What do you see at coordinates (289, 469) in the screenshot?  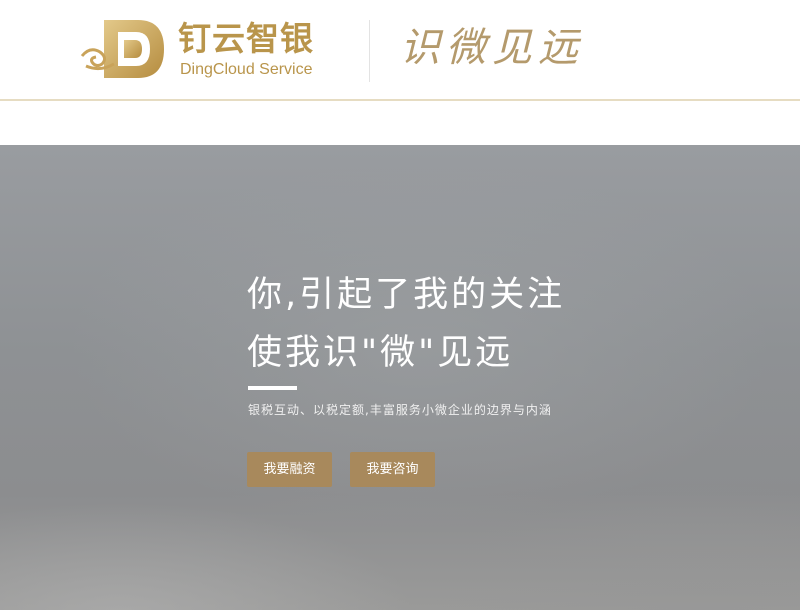 I see `apply-financing-button: 我要融资` at bounding box center [289, 469].